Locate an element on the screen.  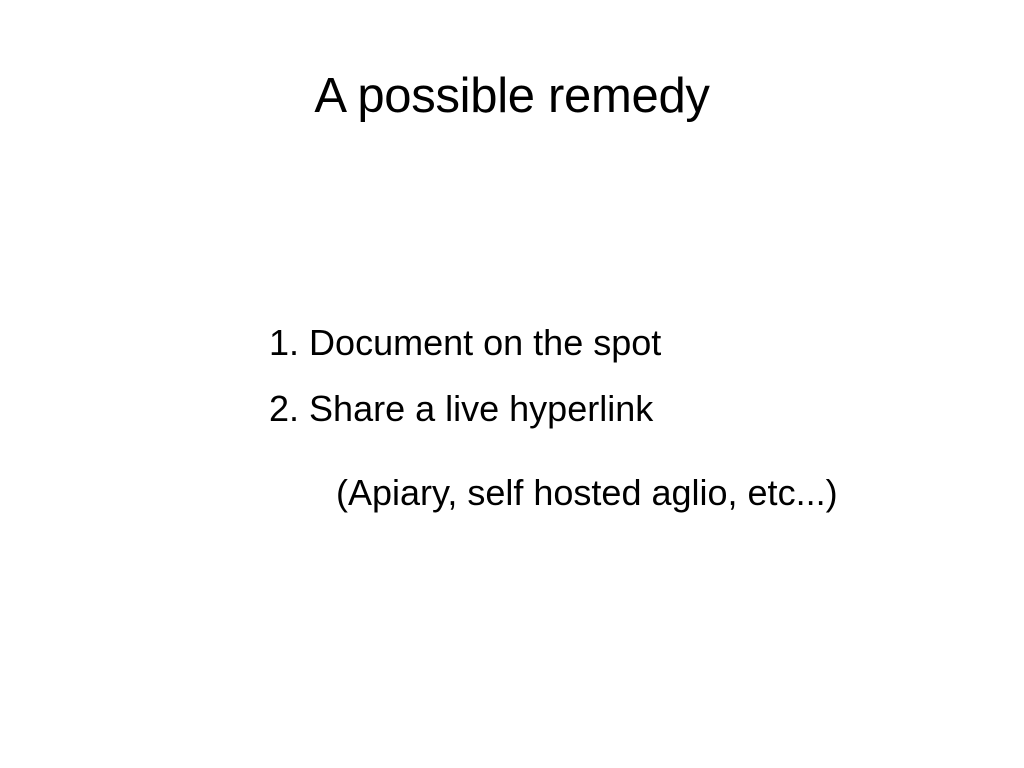
list-item: 1. Document on the spot is located at coordinates (465, 343).